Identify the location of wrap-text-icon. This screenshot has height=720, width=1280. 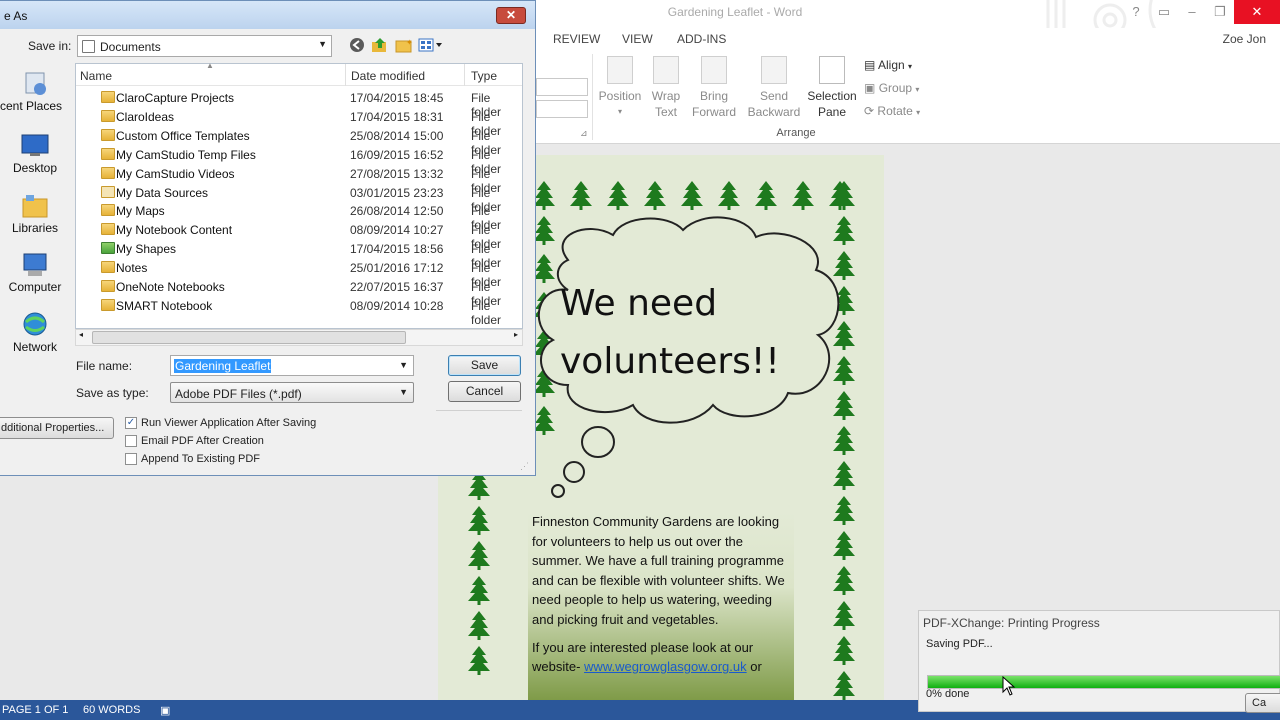
(666, 70).